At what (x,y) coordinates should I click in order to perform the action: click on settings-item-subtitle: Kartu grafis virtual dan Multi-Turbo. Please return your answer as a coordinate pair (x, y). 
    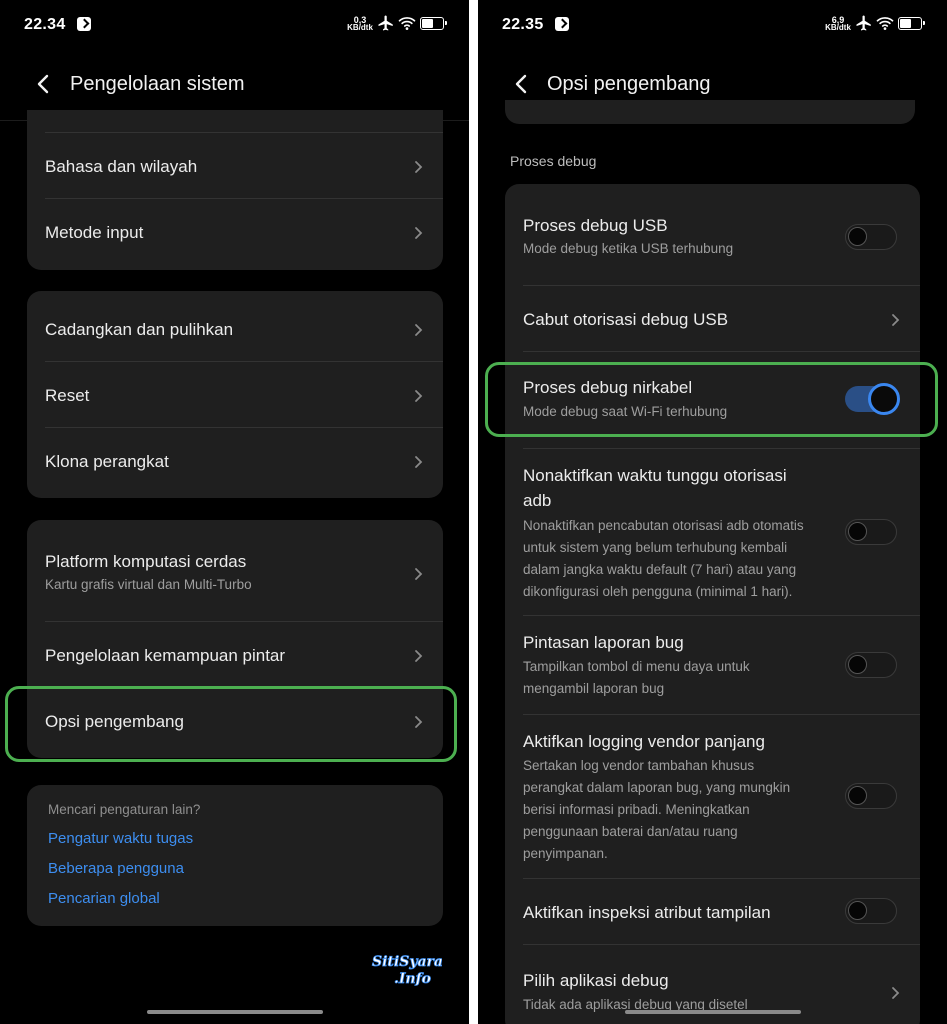
    Looking at the image, I should click on (148, 584).